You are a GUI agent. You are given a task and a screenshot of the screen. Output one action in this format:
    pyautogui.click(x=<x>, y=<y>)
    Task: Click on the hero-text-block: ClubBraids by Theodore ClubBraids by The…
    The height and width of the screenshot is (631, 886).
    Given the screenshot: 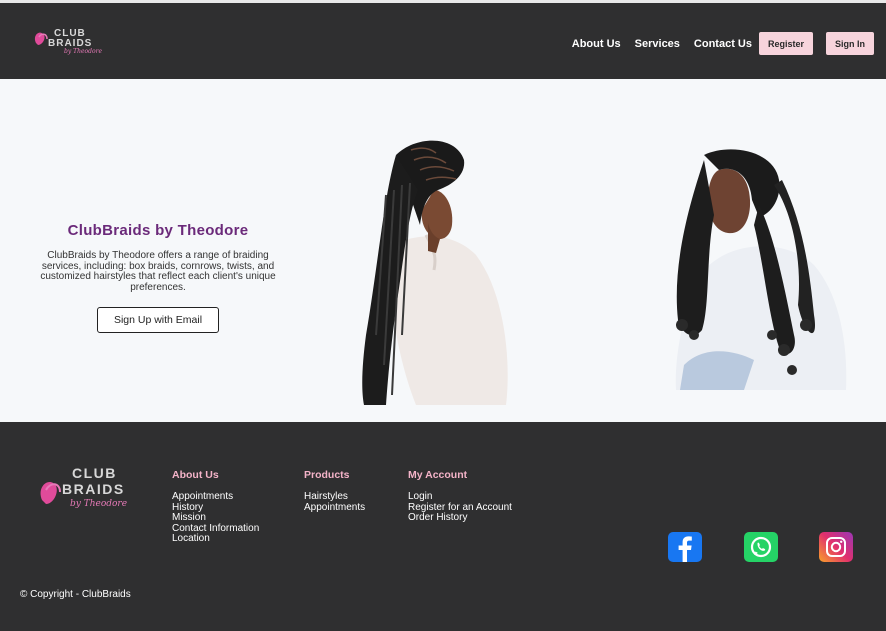 What is the action you would take?
    pyautogui.click(x=158, y=257)
    